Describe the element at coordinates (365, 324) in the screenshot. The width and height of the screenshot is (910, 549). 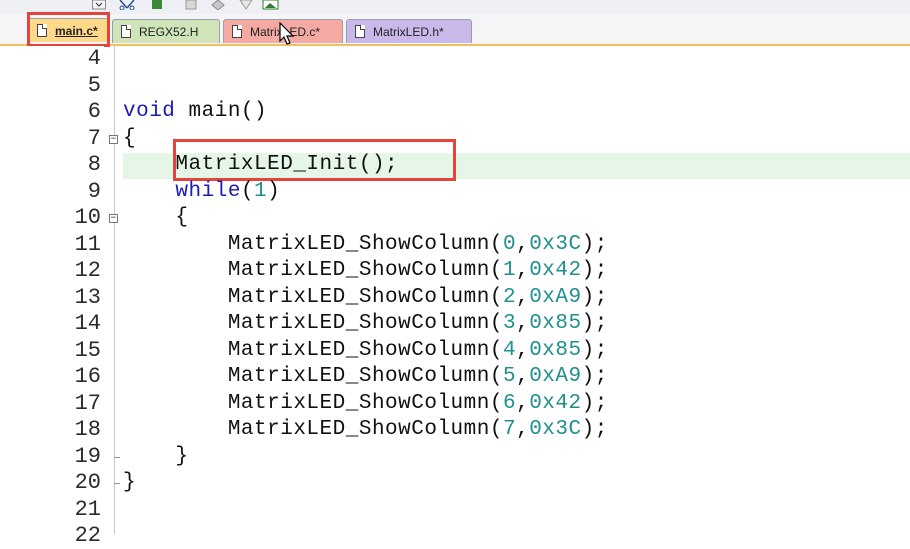
I see `code-line: MatrixLED_ShowColumn(3,0x85);` at that location.